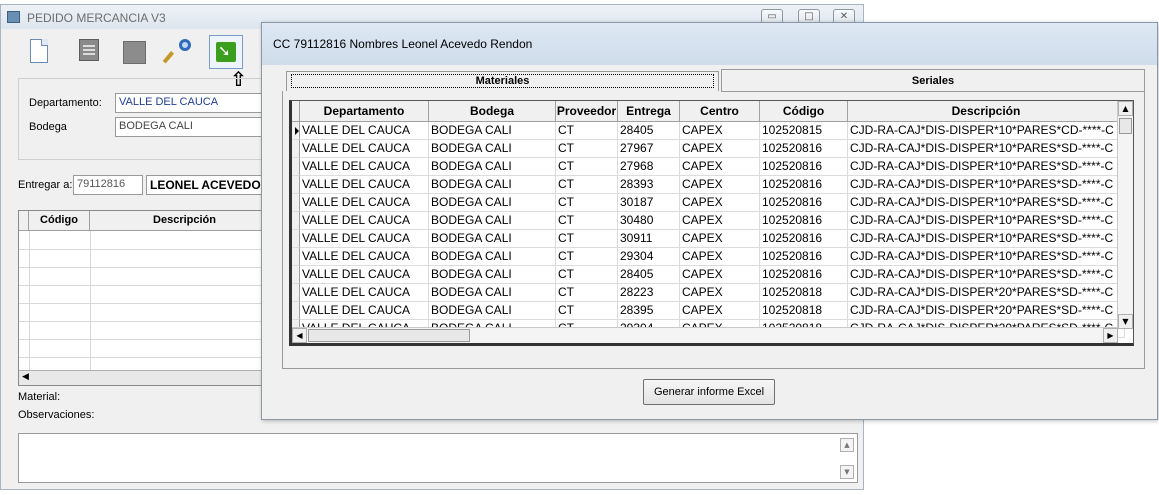 This screenshot has height=495, width=1159. Describe the element at coordinates (649, 167) in the screenshot. I see `cell-entrega: 27968` at that location.